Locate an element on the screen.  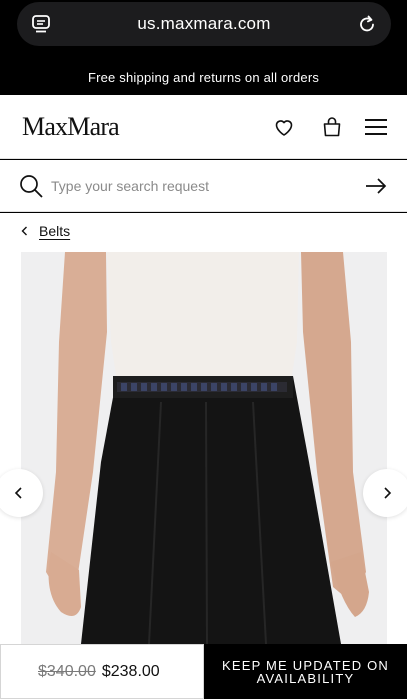
url-text: us.maxmara.com is located at coordinates (204, 24).